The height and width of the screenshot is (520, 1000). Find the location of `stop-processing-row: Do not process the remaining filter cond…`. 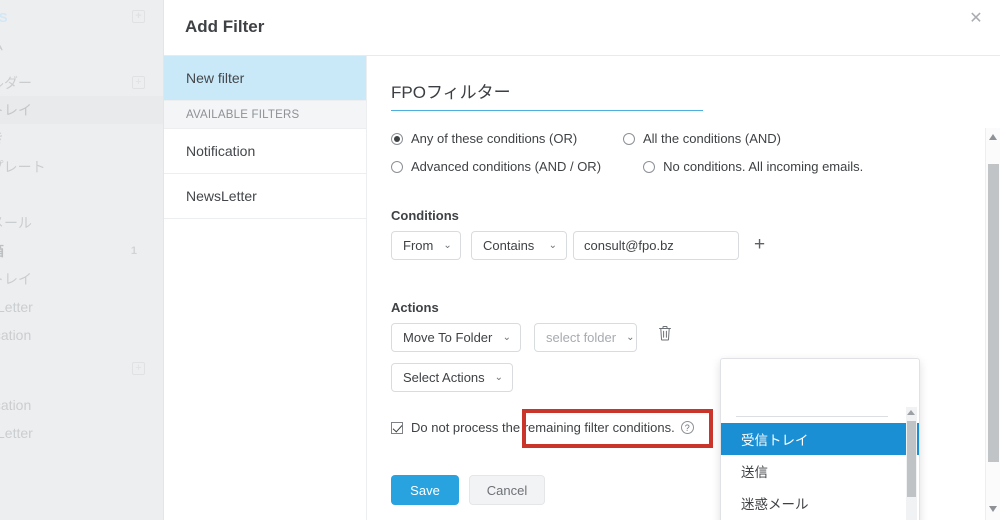

stop-processing-row: Do not process the remaining filter cond… is located at coordinates (542, 427).